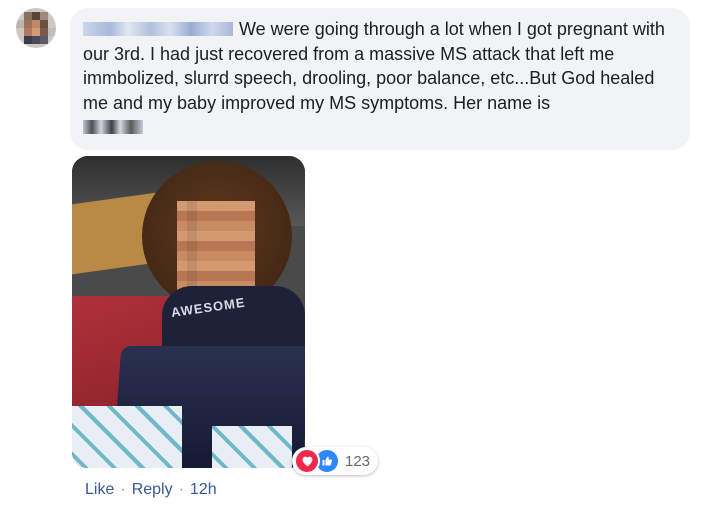 This screenshot has width=710, height=518. What do you see at coordinates (158, 29) in the screenshot?
I see `author-name-redacted` at bounding box center [158, 29].